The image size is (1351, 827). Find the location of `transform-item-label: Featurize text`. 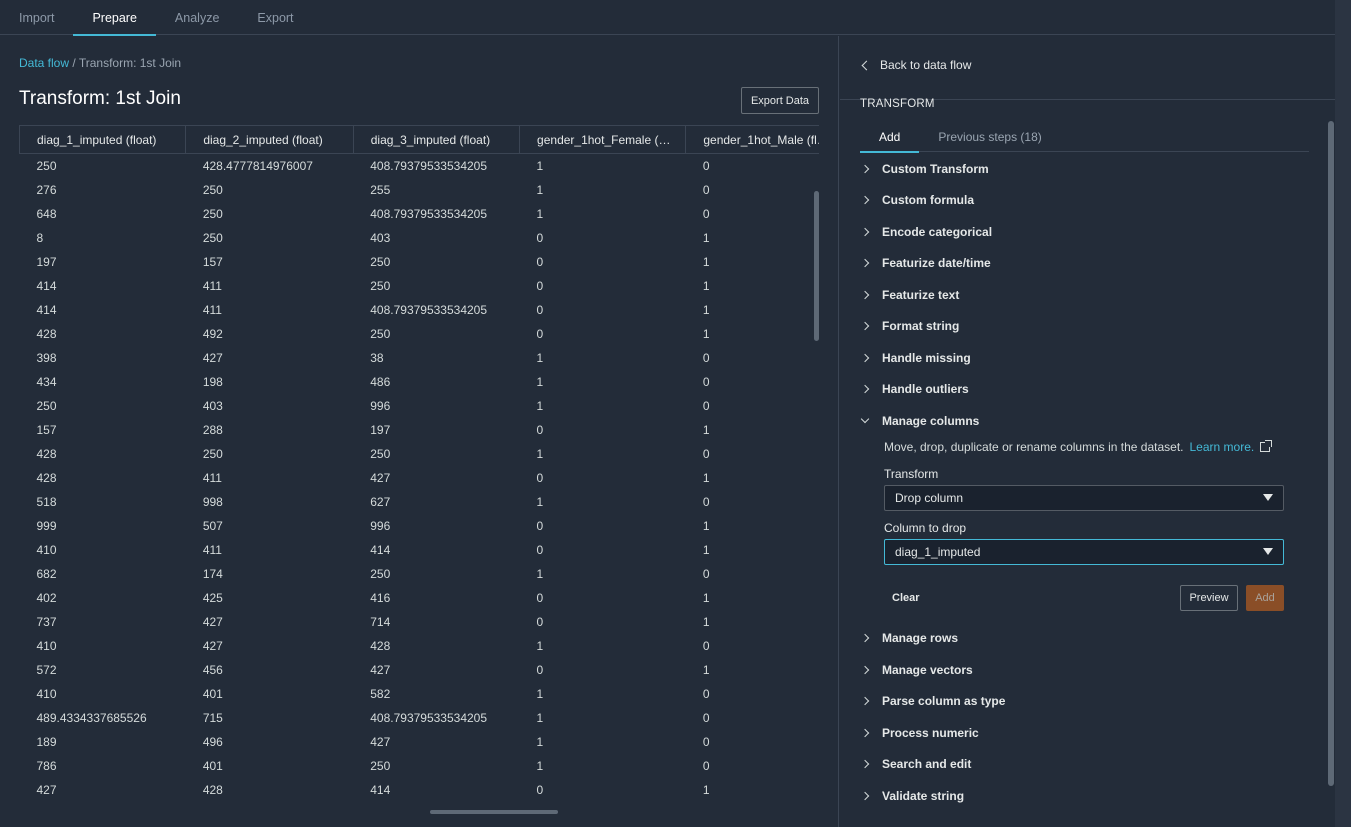

transform-item-label: Featurize text is located at coordinates (921, 294).